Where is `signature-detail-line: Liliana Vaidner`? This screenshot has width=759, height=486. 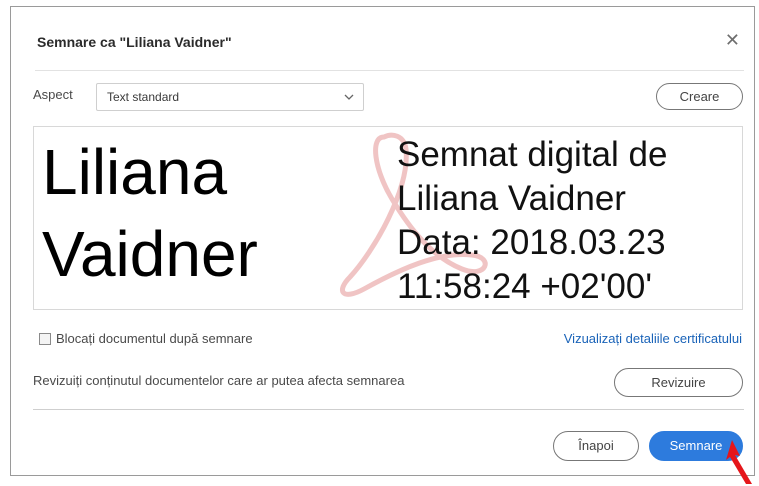
signature-detail-line: Liliana Vaidner is located at coordinates (511, 198).